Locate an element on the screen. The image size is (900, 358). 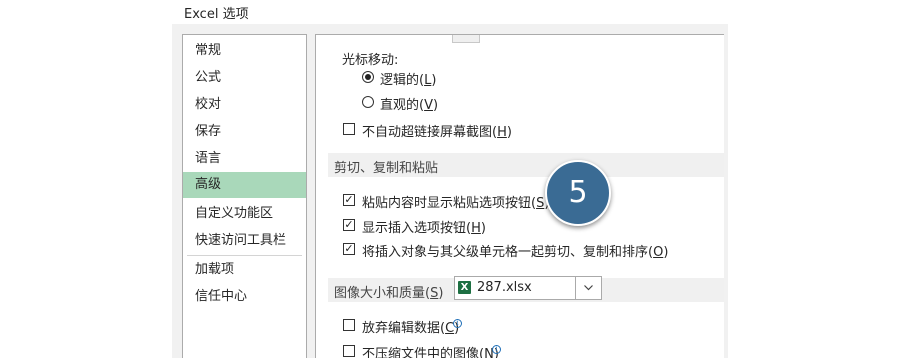
checkbox-no-auto-hyperlink is located at coordinates (349, 129).